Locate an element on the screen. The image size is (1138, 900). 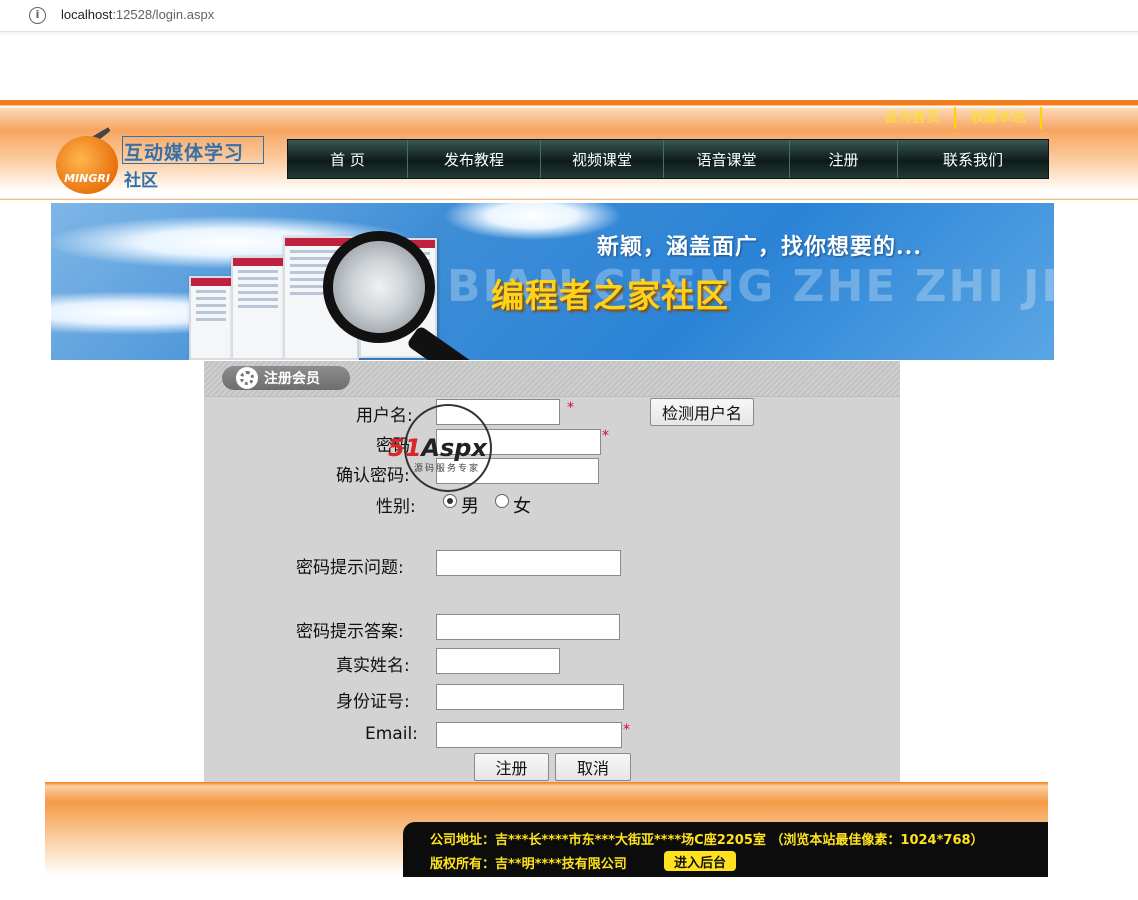
nav-item-home: 首 页 is located at coordinates (348, 159).